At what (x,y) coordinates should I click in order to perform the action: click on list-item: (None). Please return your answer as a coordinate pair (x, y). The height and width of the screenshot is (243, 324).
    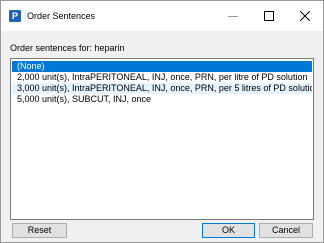
    Looking at the image, I should click on (162, 66).